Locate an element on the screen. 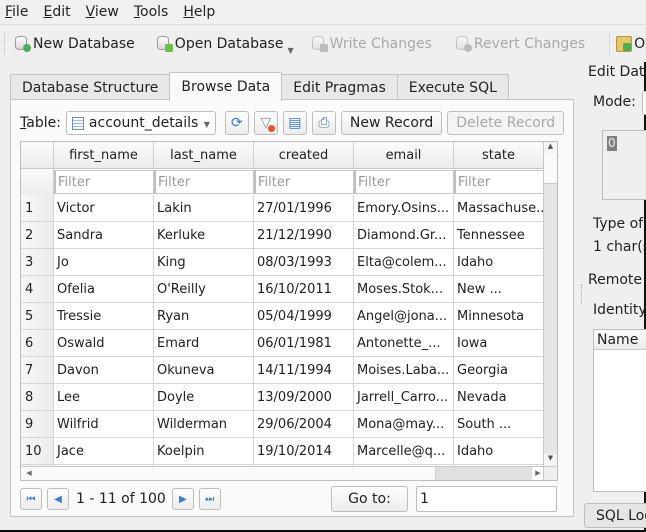 This screenshot has width=646, height=532. row-number: 1 is located at coordinates (37, 208).